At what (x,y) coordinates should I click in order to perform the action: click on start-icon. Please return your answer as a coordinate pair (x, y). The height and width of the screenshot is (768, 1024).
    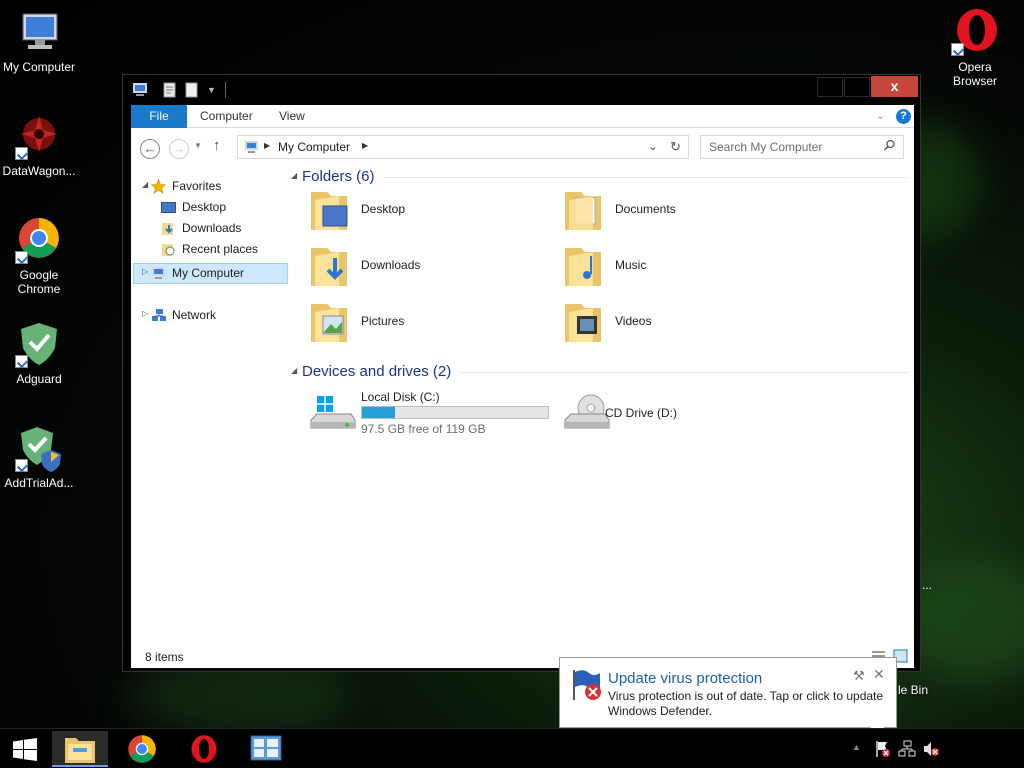
    Looking at the image, I should click on (25, 751).